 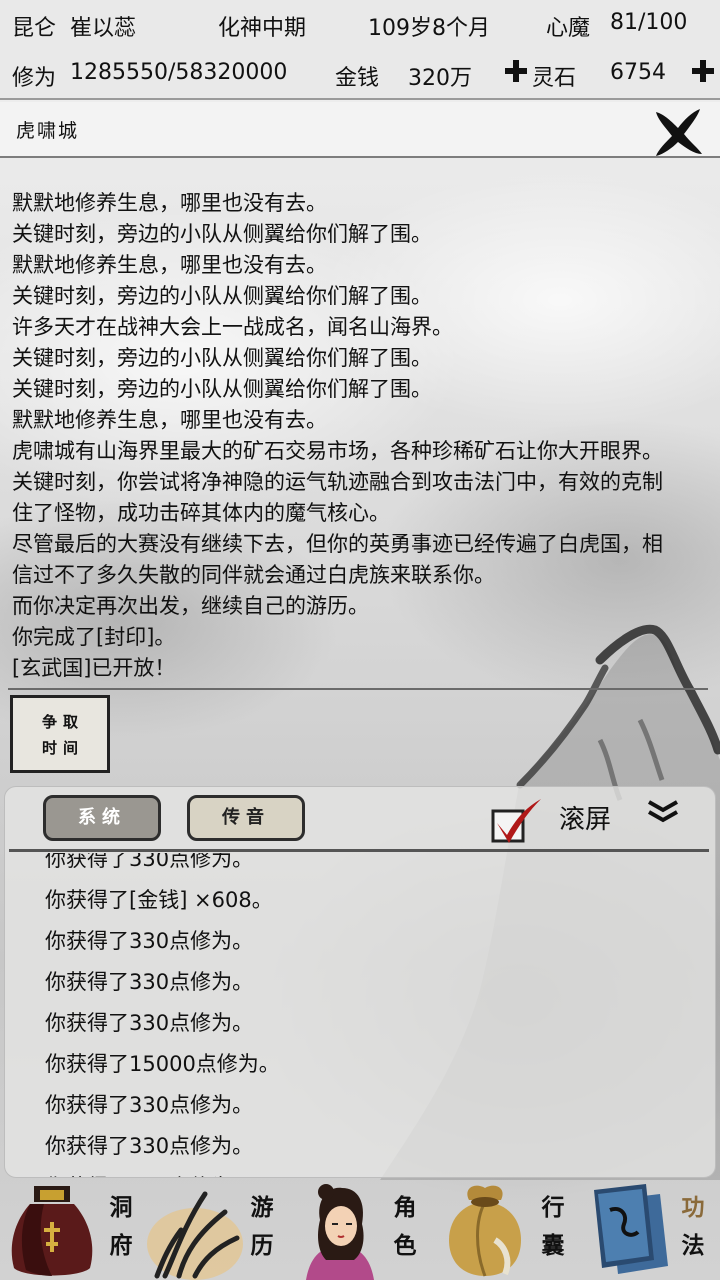 I want to click on cultivation-value: 1285550/58320000, so click(x=179, y=72).